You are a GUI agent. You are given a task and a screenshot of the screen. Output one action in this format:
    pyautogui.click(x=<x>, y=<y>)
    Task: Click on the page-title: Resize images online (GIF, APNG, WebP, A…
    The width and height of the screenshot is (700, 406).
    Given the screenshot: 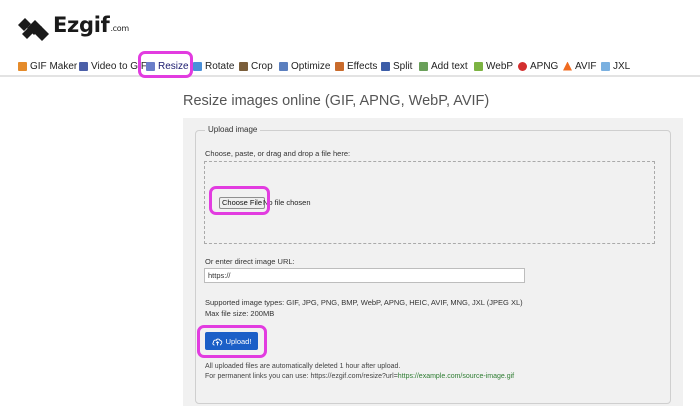 What is the action you would take?
    pyautogui.click(x=336, y=101)
    